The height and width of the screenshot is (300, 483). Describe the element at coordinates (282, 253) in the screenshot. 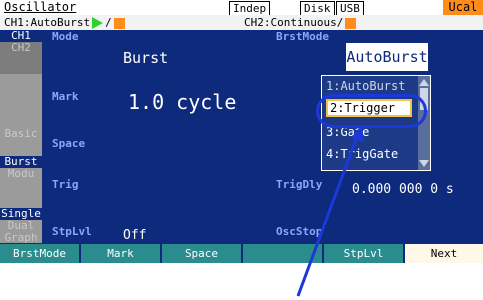

I see `softkey-empty` at that location.